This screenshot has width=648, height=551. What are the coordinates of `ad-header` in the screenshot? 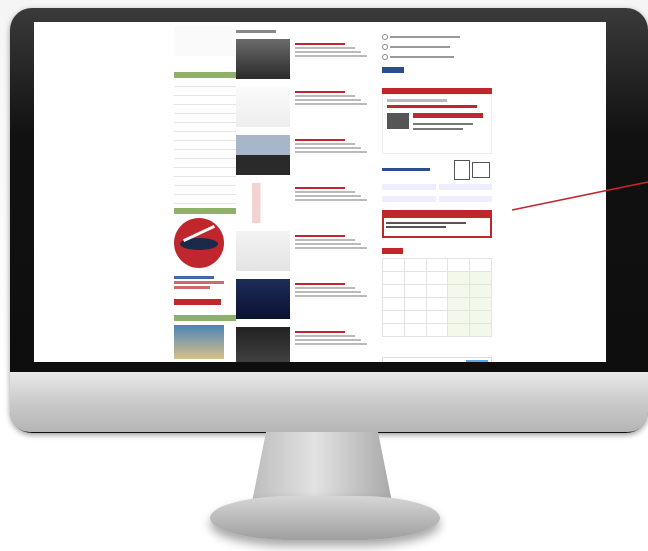 It's located at (205, 211).